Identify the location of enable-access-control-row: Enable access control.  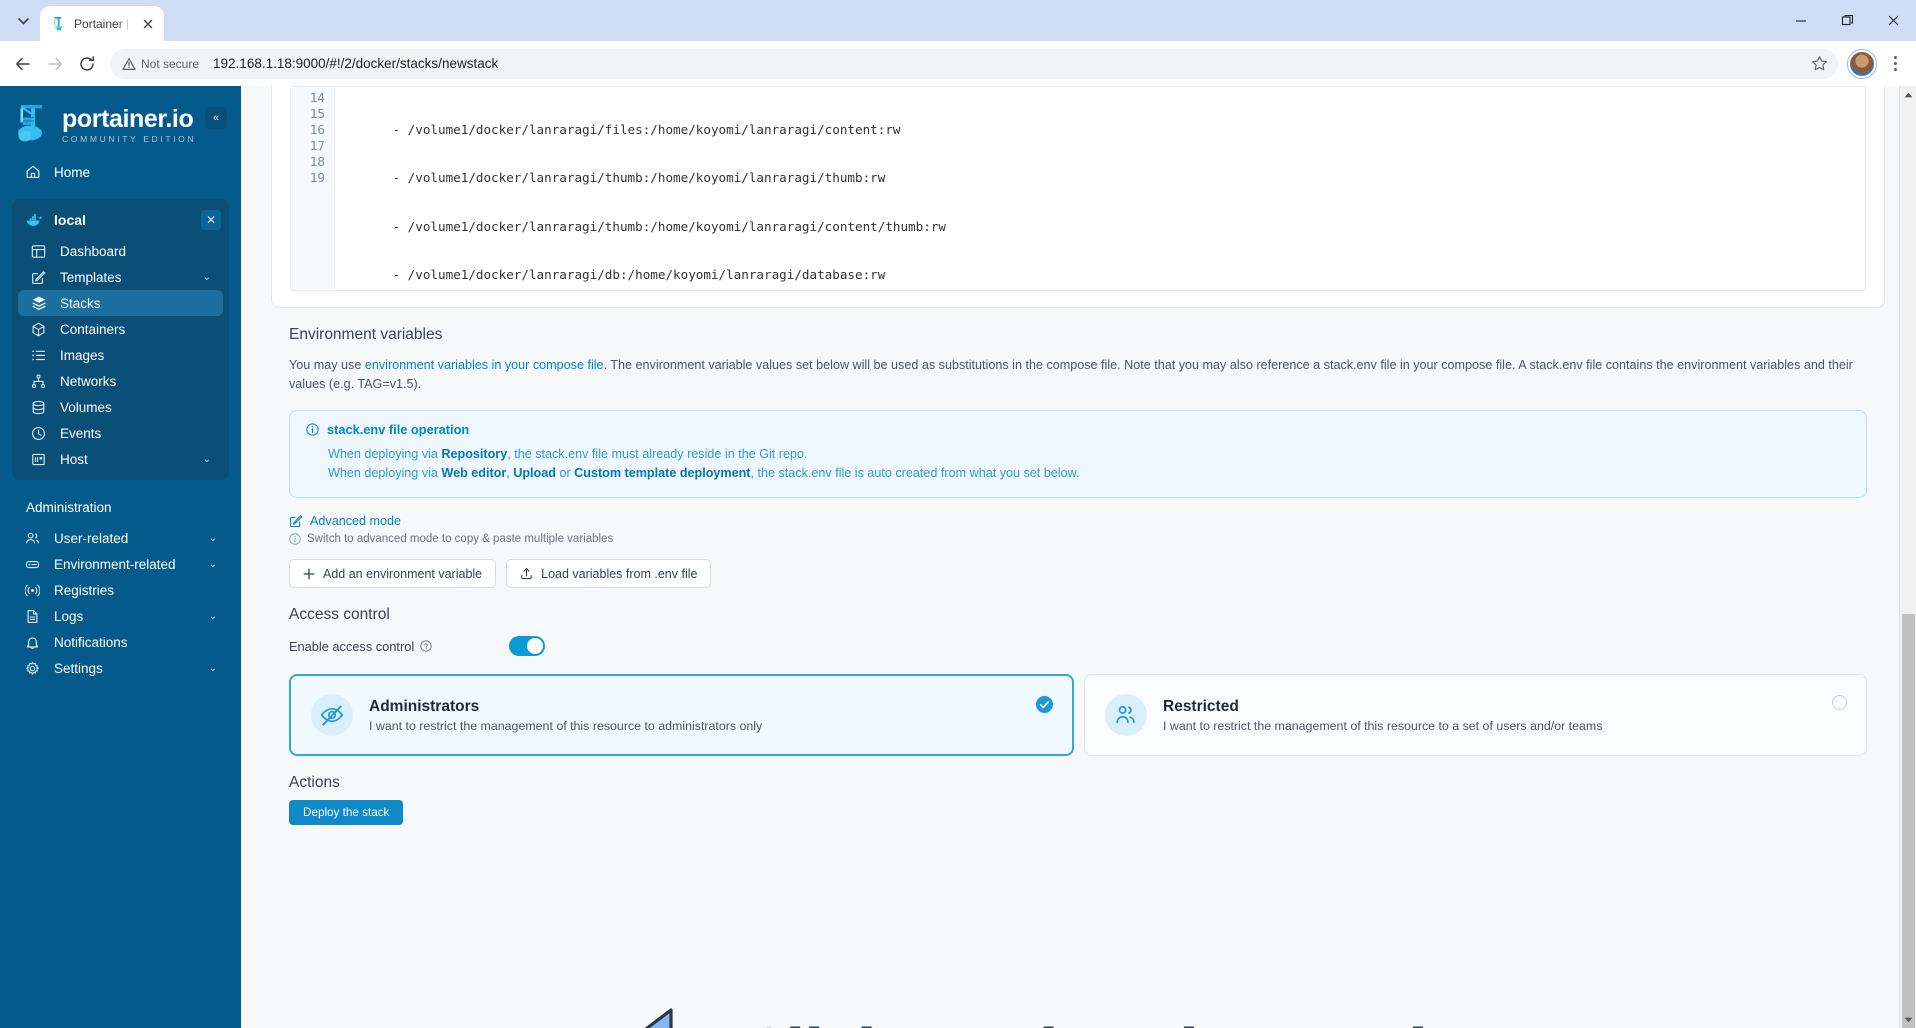
(1078, 646).